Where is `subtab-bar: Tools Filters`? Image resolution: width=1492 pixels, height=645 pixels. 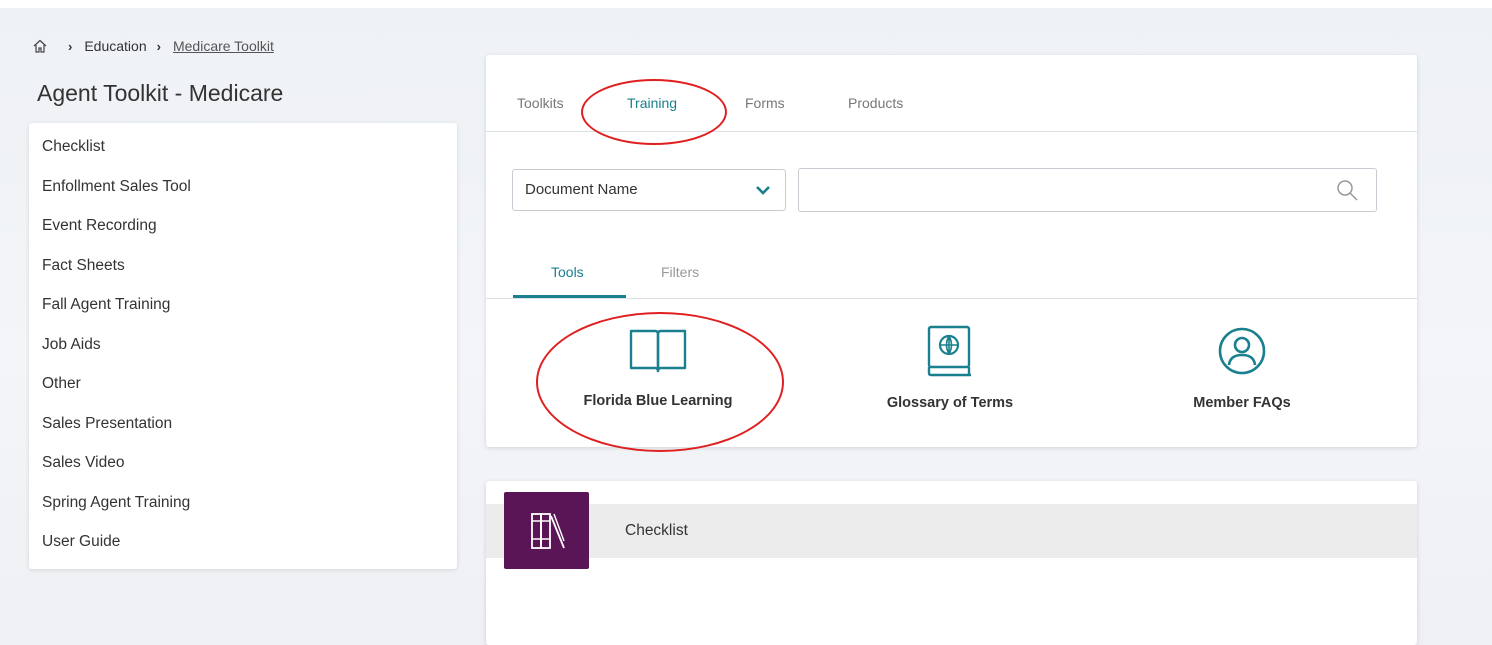
subtab-bar: Tools Filters is located at coordinates (951, 275).